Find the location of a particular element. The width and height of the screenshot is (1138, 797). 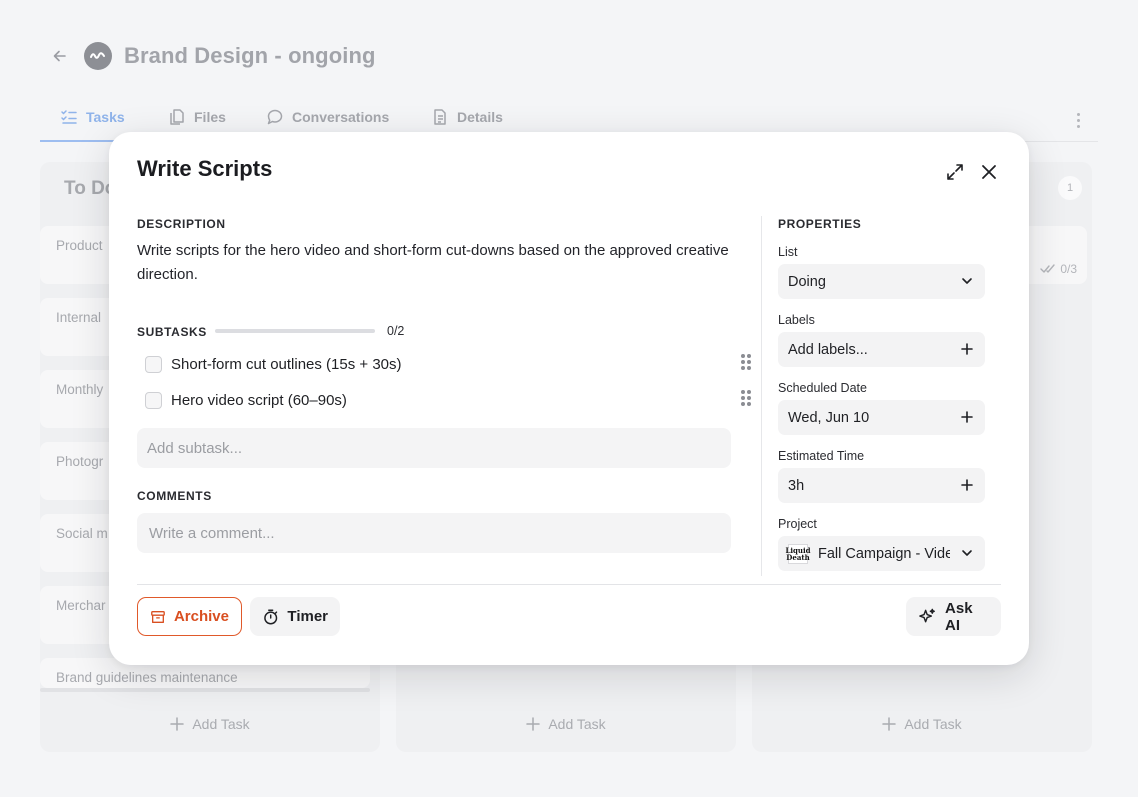

tab-details: Details is located at coordinates (467, 117).